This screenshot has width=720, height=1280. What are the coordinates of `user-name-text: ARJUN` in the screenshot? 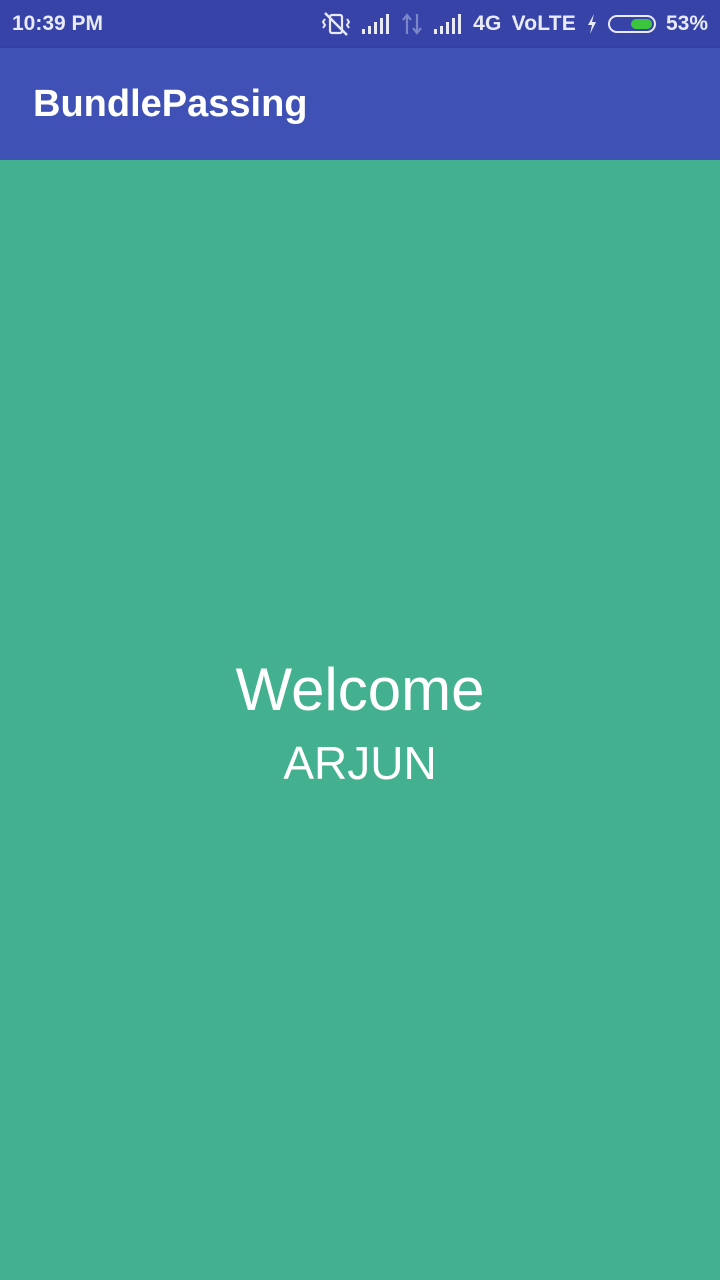 It's located at (360, 763).